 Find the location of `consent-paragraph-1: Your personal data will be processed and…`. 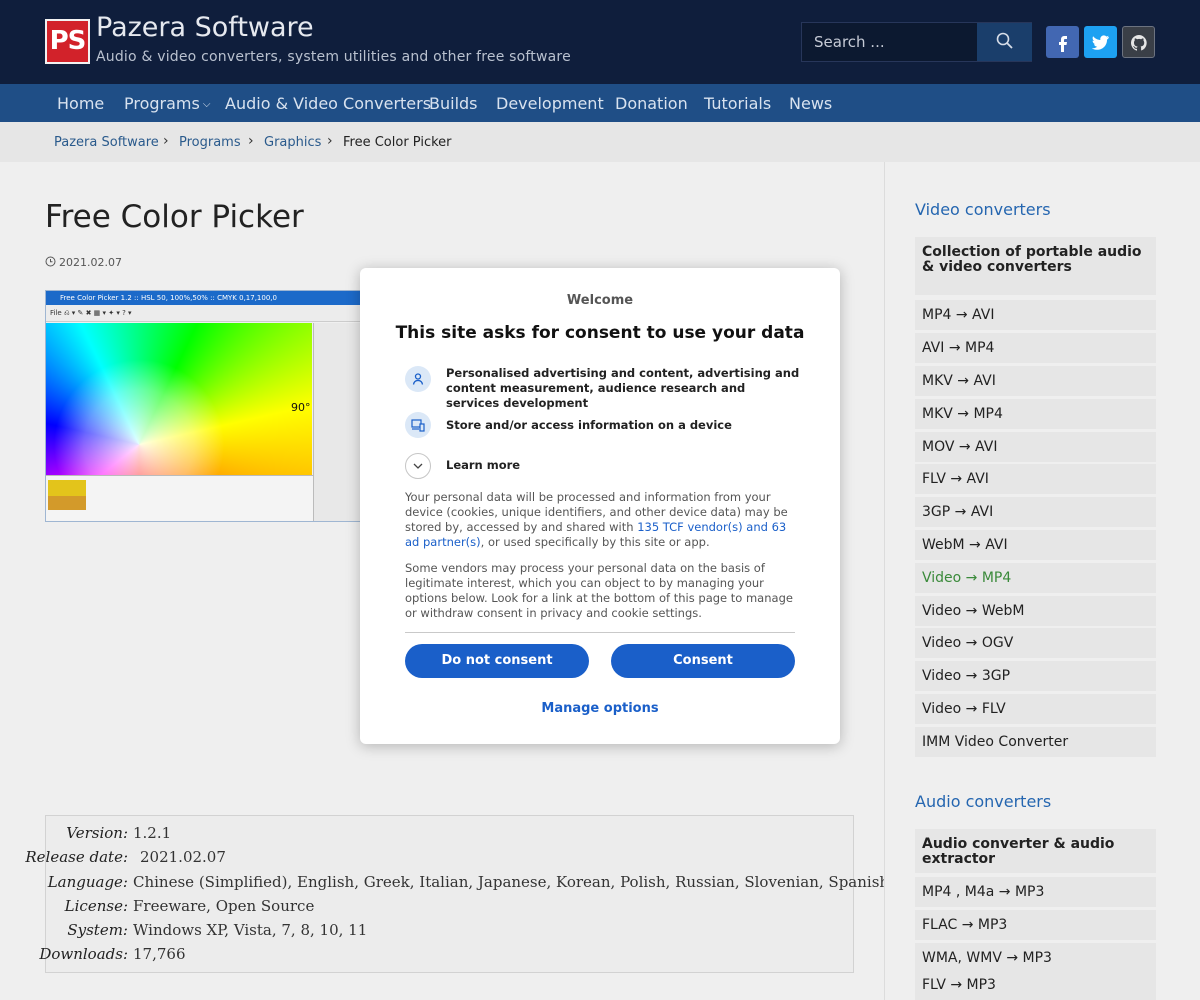

consent-paragraph-1: Your personal data will be processed and… is located at coordinates (601, 520).